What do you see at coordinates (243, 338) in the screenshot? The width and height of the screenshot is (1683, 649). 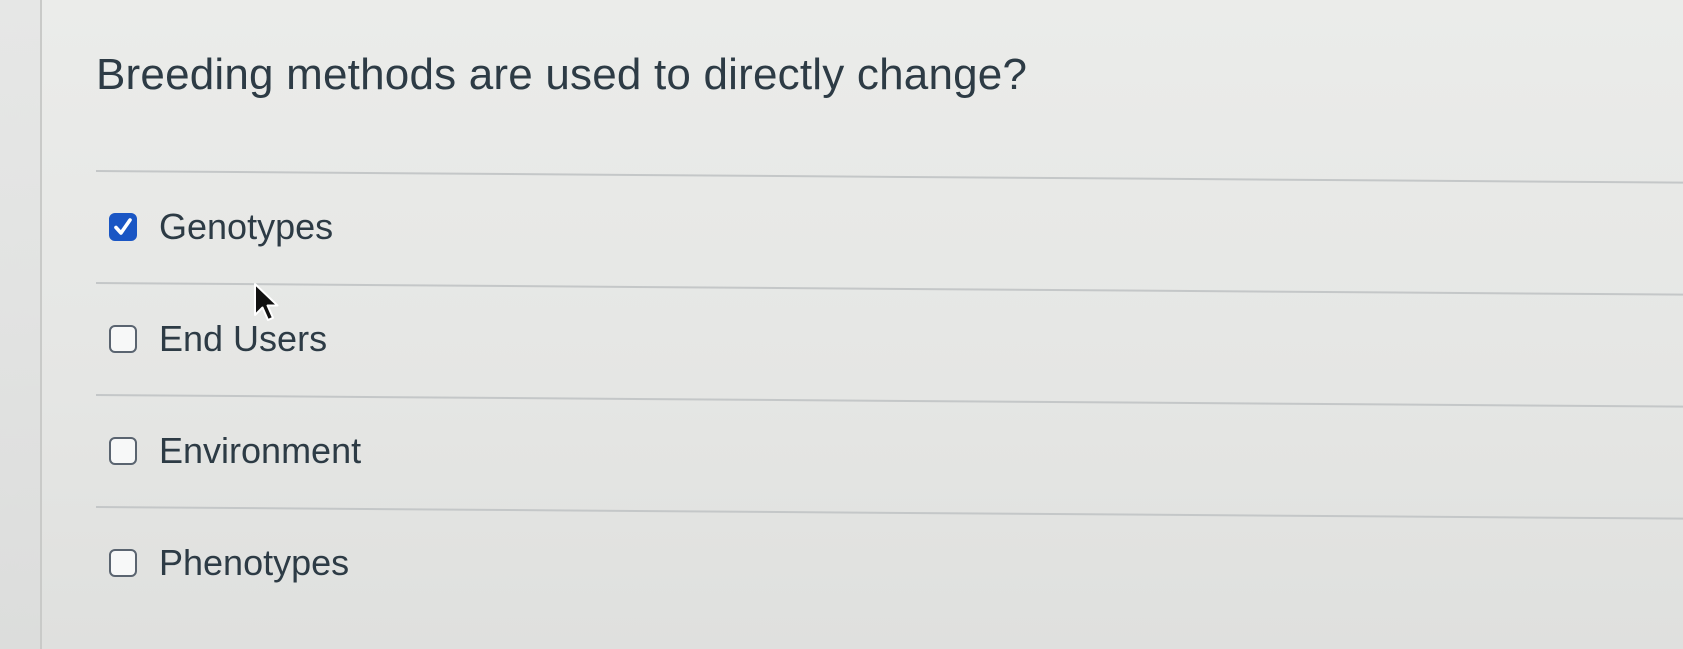 I see `answer-label: End Users` at bounding box center [243, 338].